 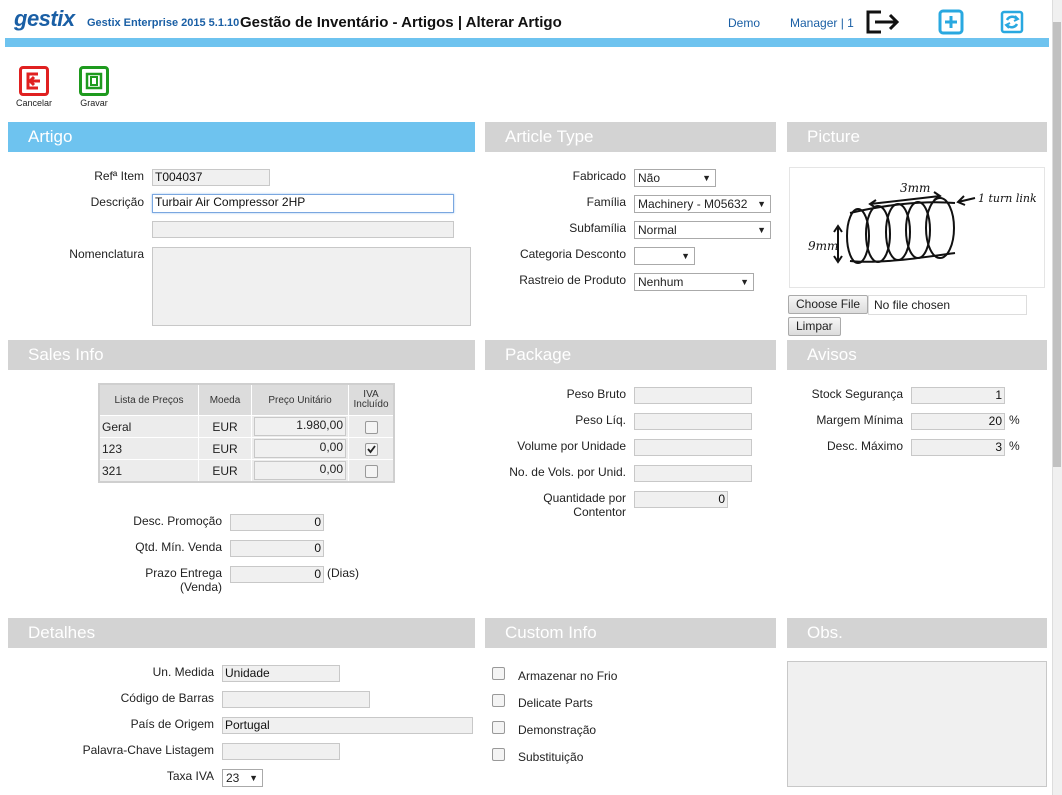 What do you see at coordinates (661, 282) in the screenshot?
I see `rastreio-value: Nenhum` at bounding box center [661, 282].